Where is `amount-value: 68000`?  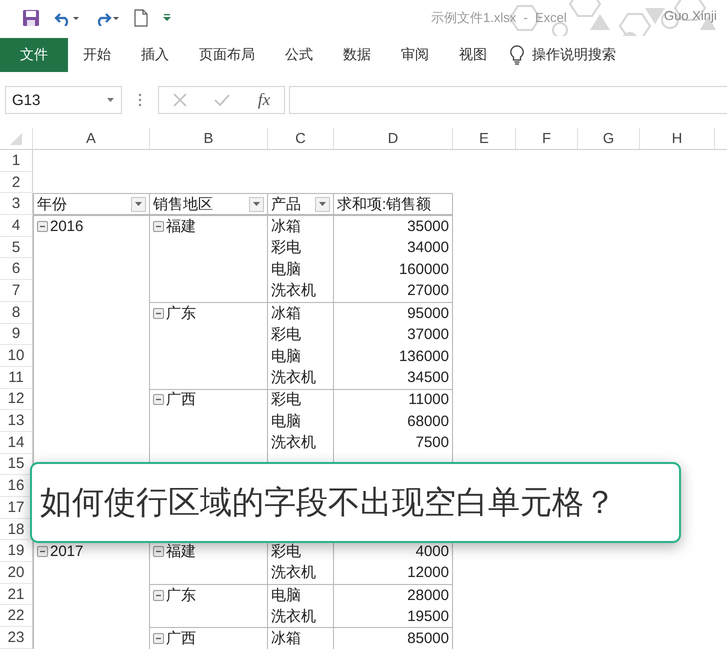 amount-value: 68000 is located at coordinates (428, 421).